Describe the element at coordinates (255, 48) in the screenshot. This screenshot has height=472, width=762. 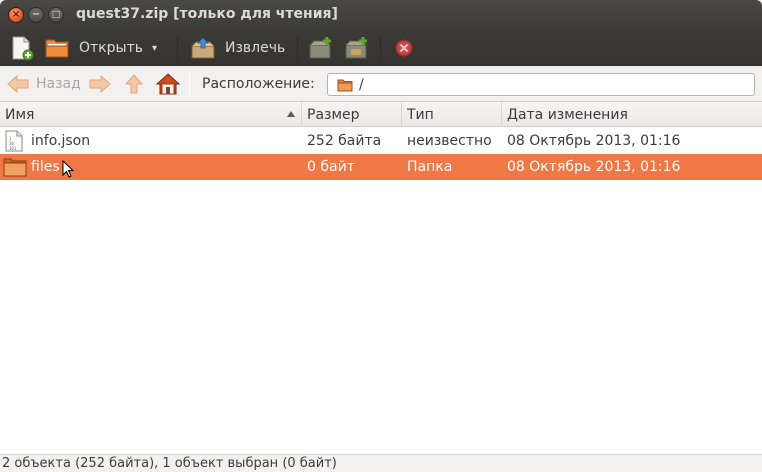
I see `extract-label: Извлечь` at that location.